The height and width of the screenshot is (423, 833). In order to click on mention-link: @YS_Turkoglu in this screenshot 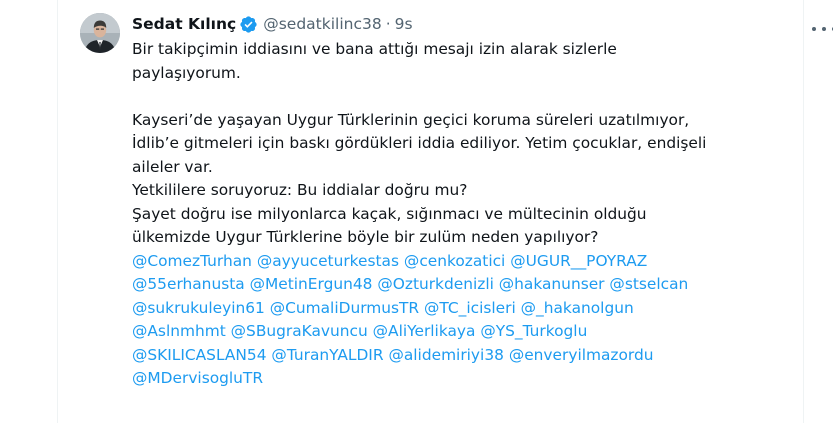, I will do `click(533, 331)`.